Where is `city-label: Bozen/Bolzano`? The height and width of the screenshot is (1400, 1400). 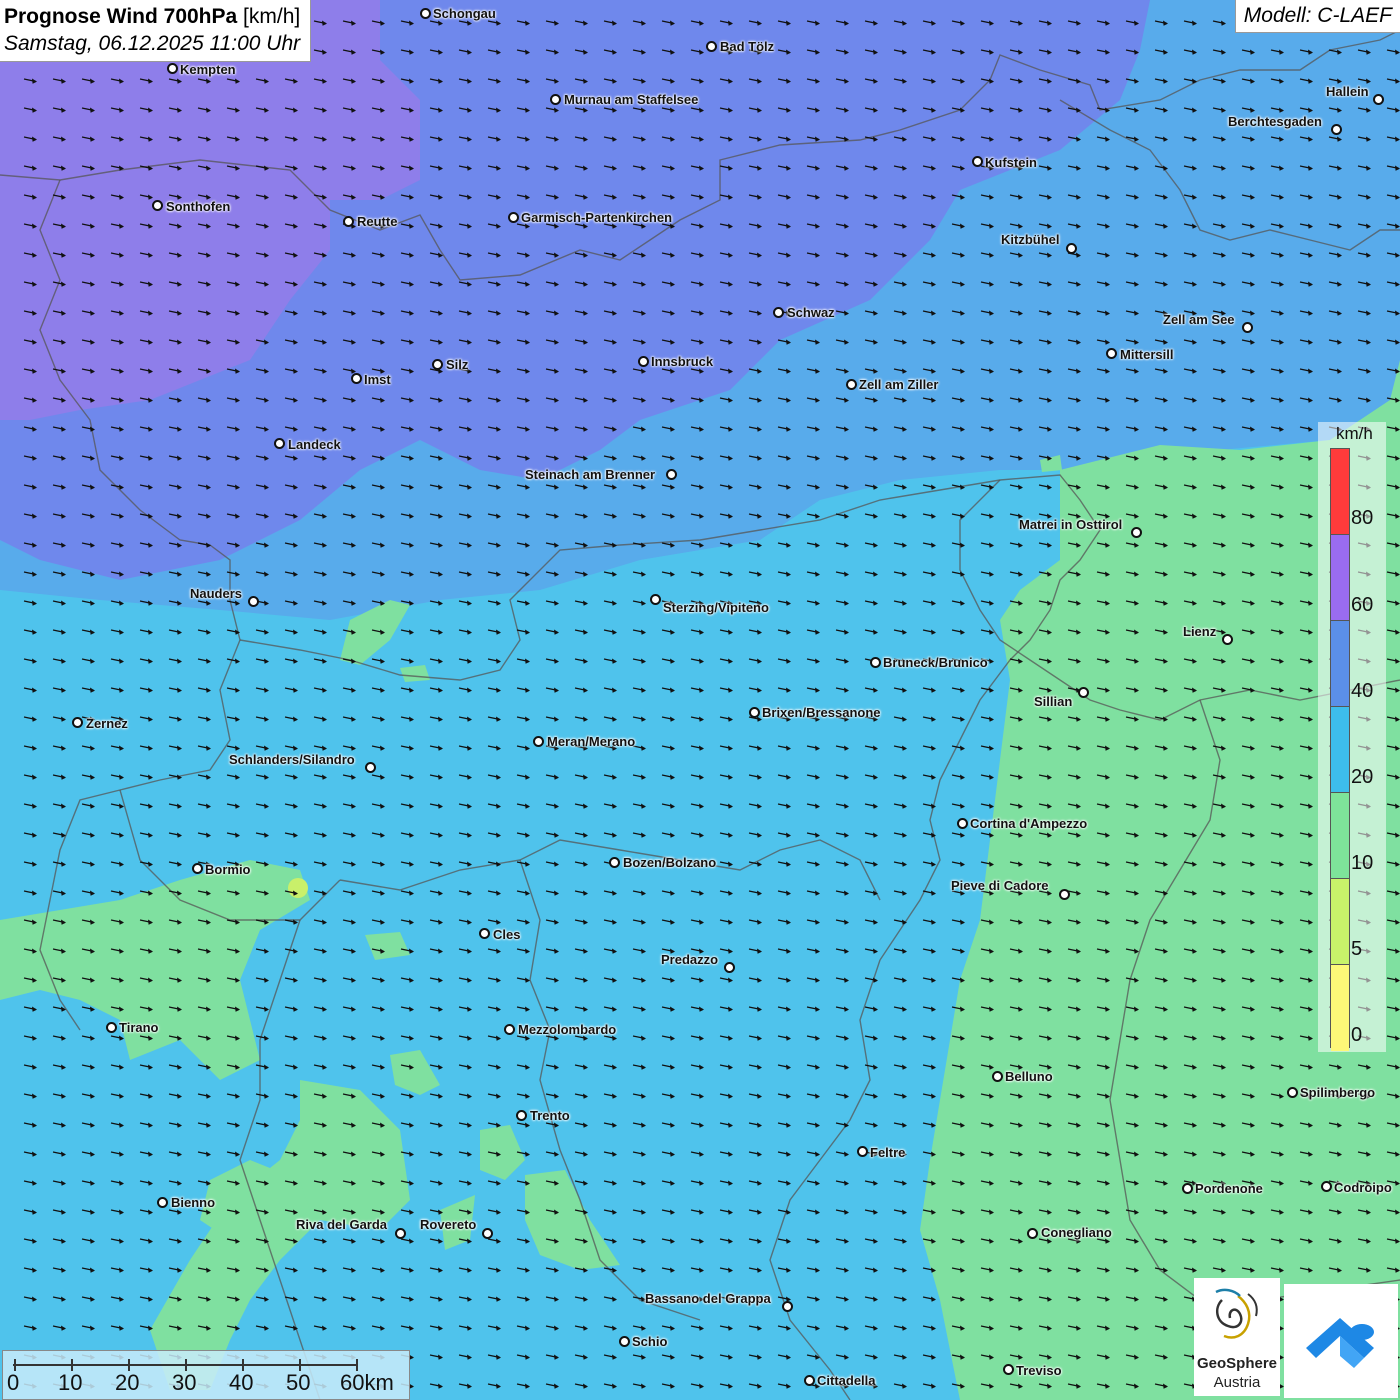
city-label: Bozen/Bolzano is located at coordinates (670, 862).